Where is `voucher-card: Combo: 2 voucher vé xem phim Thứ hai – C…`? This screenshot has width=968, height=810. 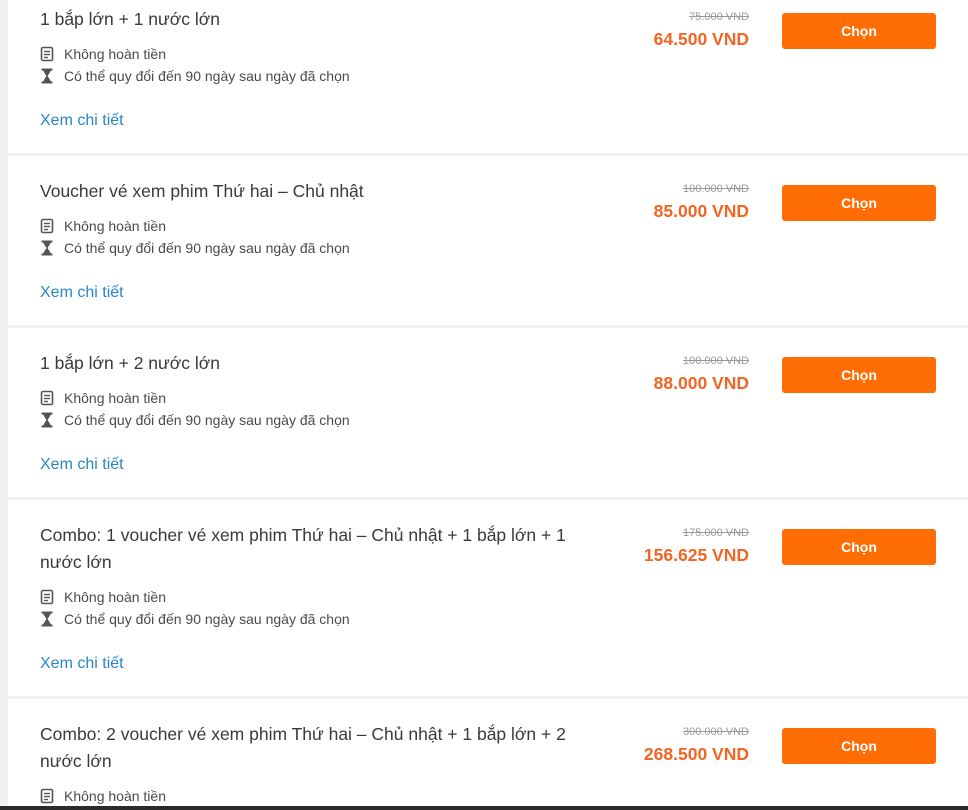 voucher-card: Combo: 2 voucher vé xem phim Thứ hai – C… is located at coordinates (488, 754).